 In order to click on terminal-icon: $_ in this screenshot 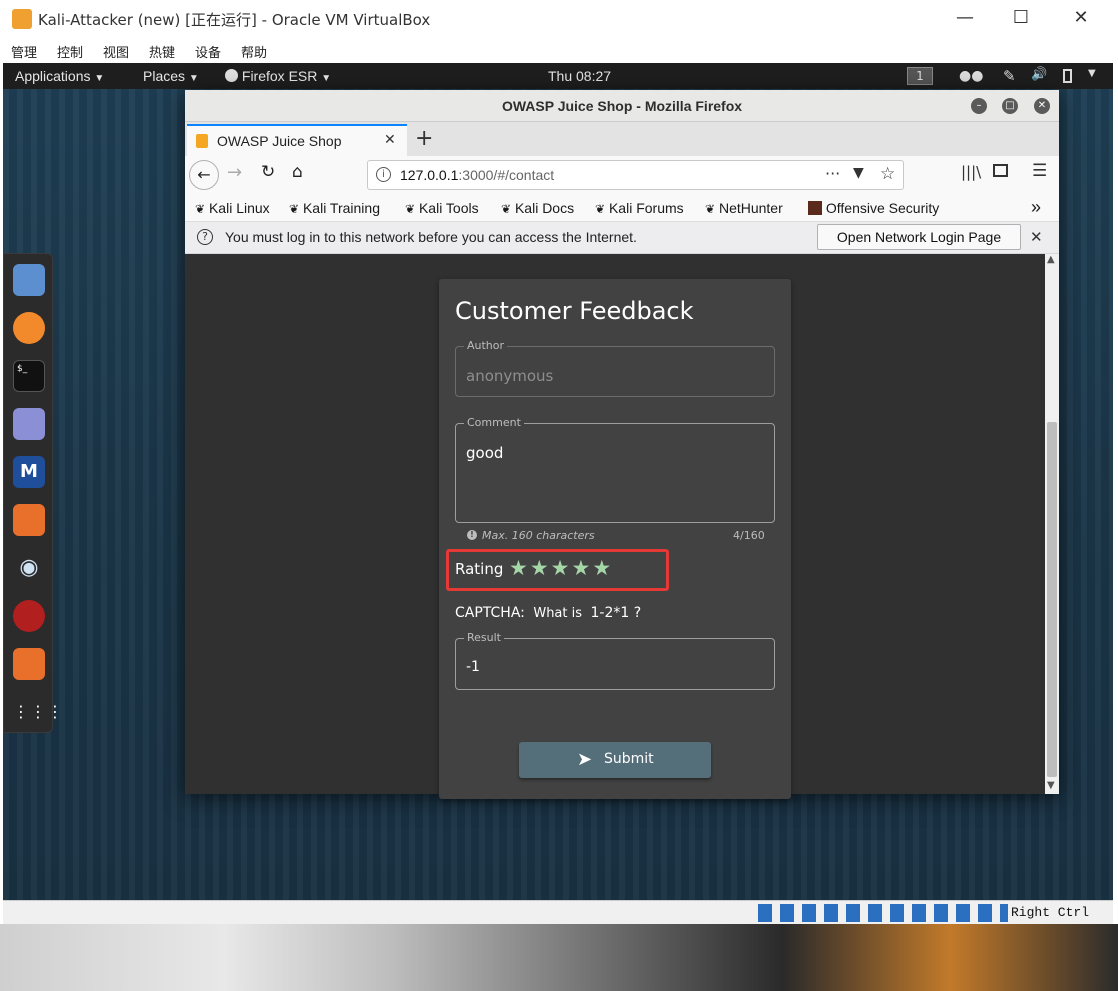, I will do `click(29, 376)`.